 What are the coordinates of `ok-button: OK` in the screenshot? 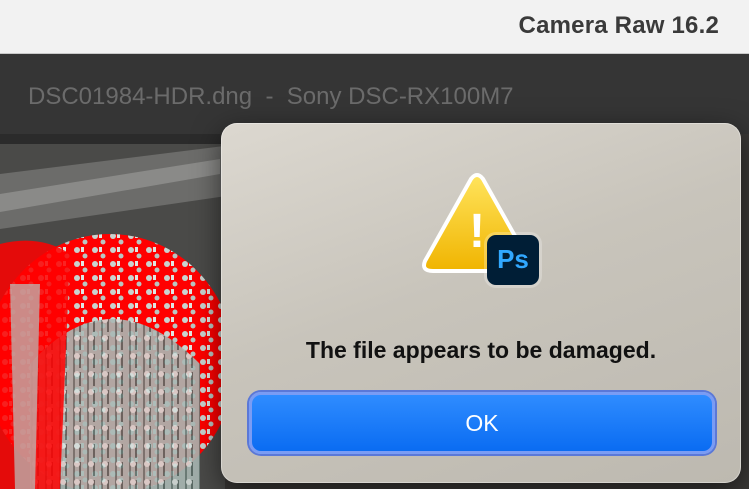 It's located at (482, 423).